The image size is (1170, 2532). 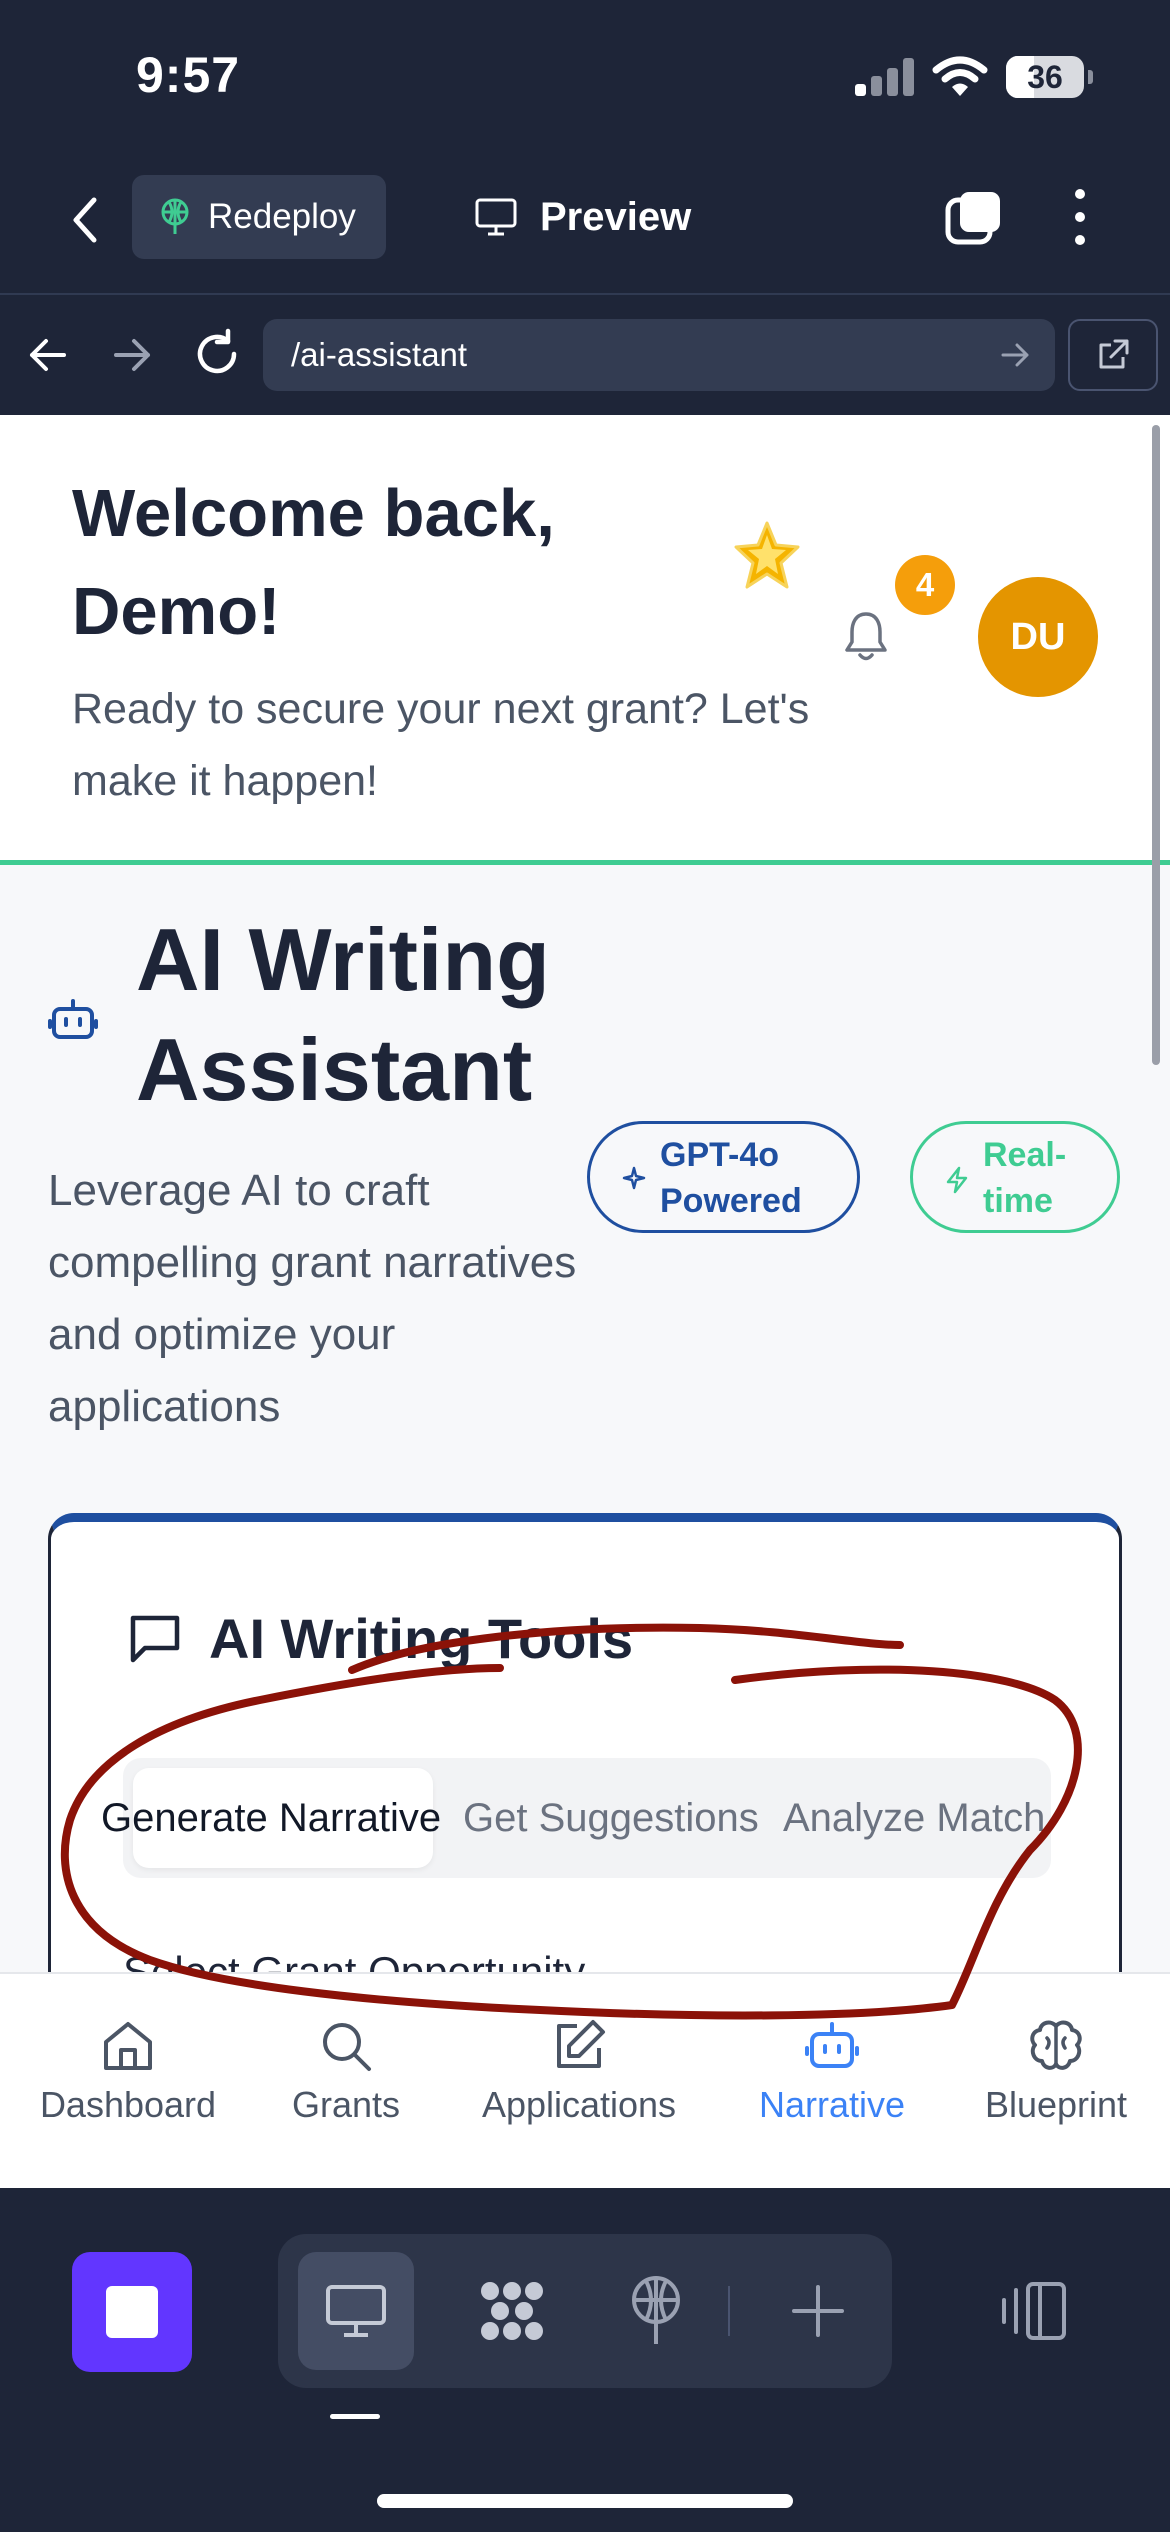 I want to click on apps-mode-button, so click(x=512, y=2311).